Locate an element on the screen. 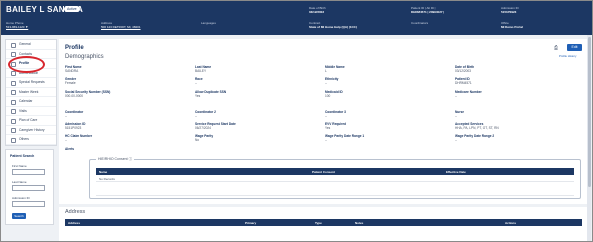  admission-id-label: Admission ID is located at coordinates (21, 198).